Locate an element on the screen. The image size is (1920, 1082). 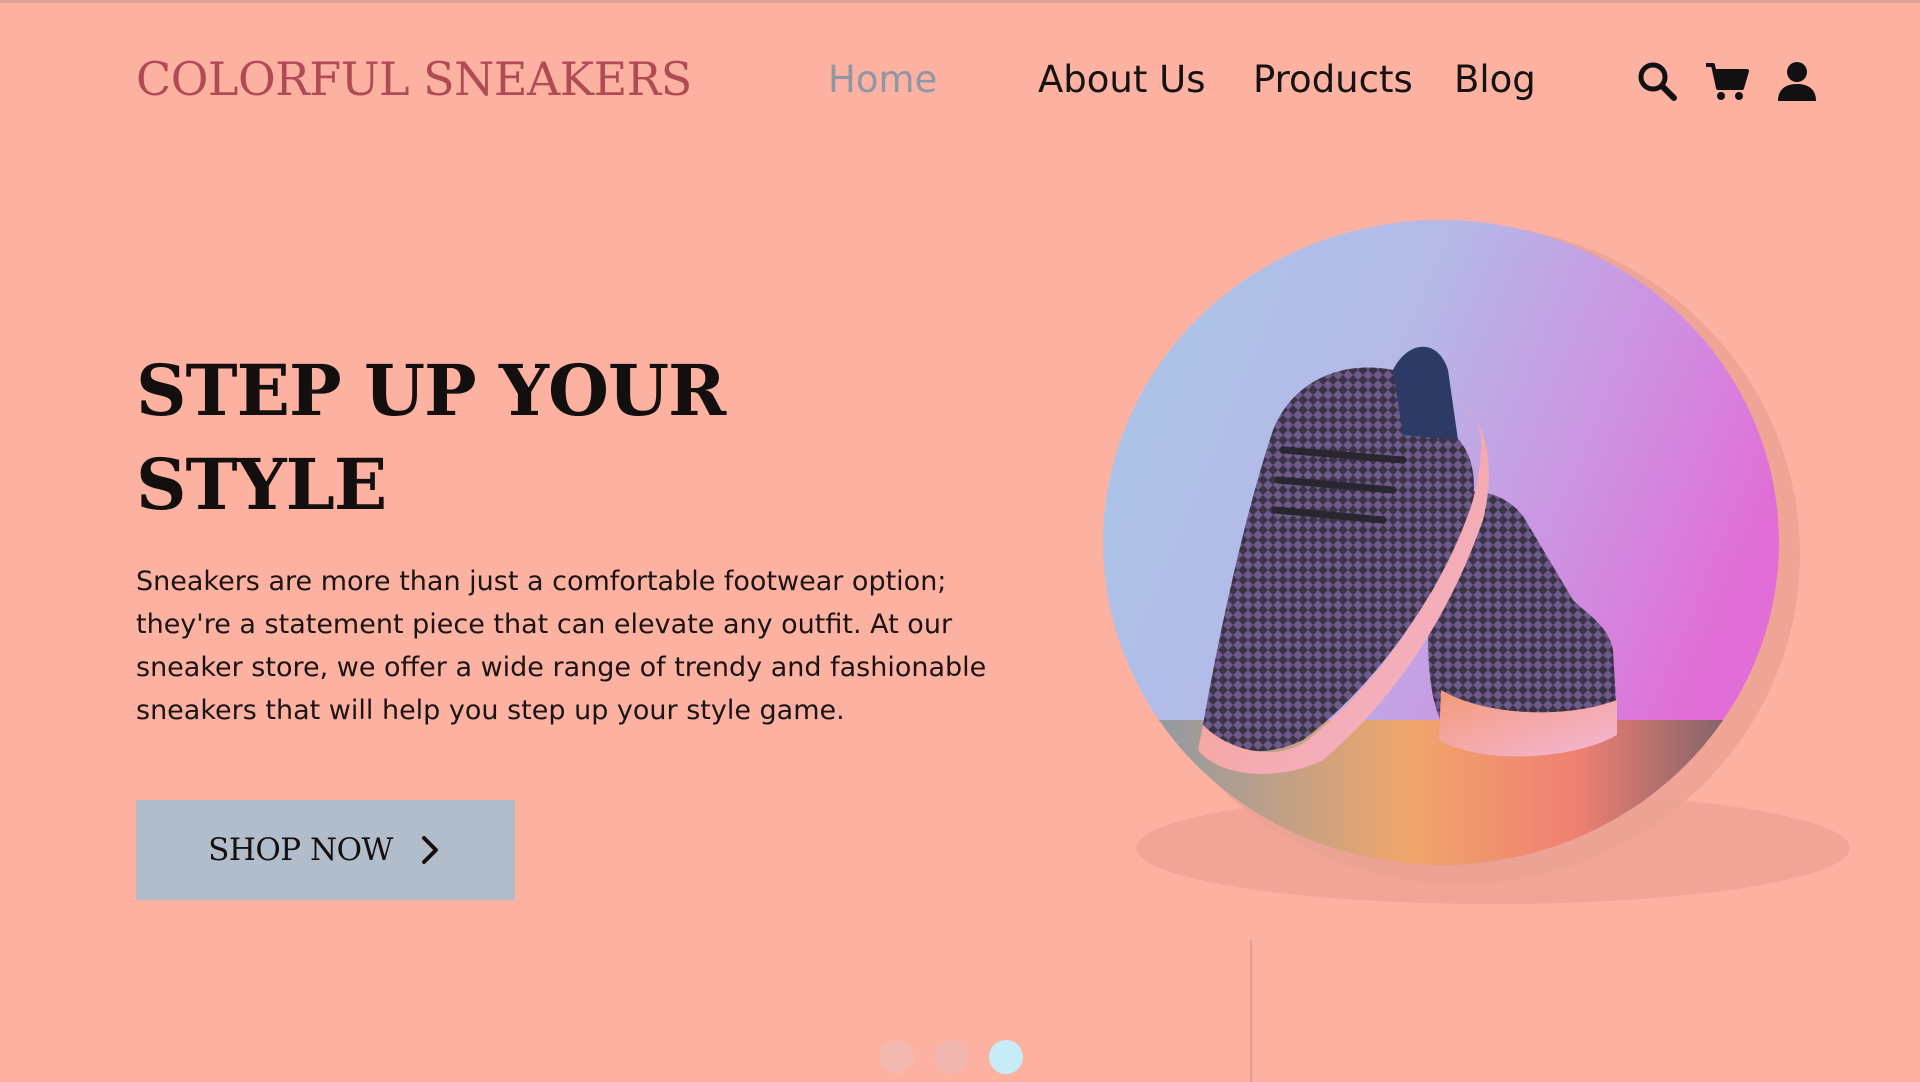
shop-now-button: SHOP NOW is located at coordinates (325, 850).